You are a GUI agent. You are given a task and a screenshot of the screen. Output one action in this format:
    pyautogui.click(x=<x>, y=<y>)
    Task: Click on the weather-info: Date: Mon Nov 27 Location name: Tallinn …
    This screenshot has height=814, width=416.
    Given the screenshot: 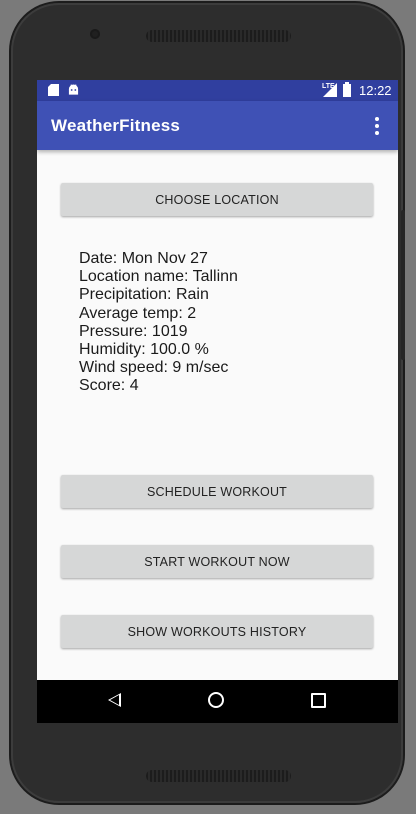 What is the action you would take?
    pyautogui.click(x=158, y=323)
    